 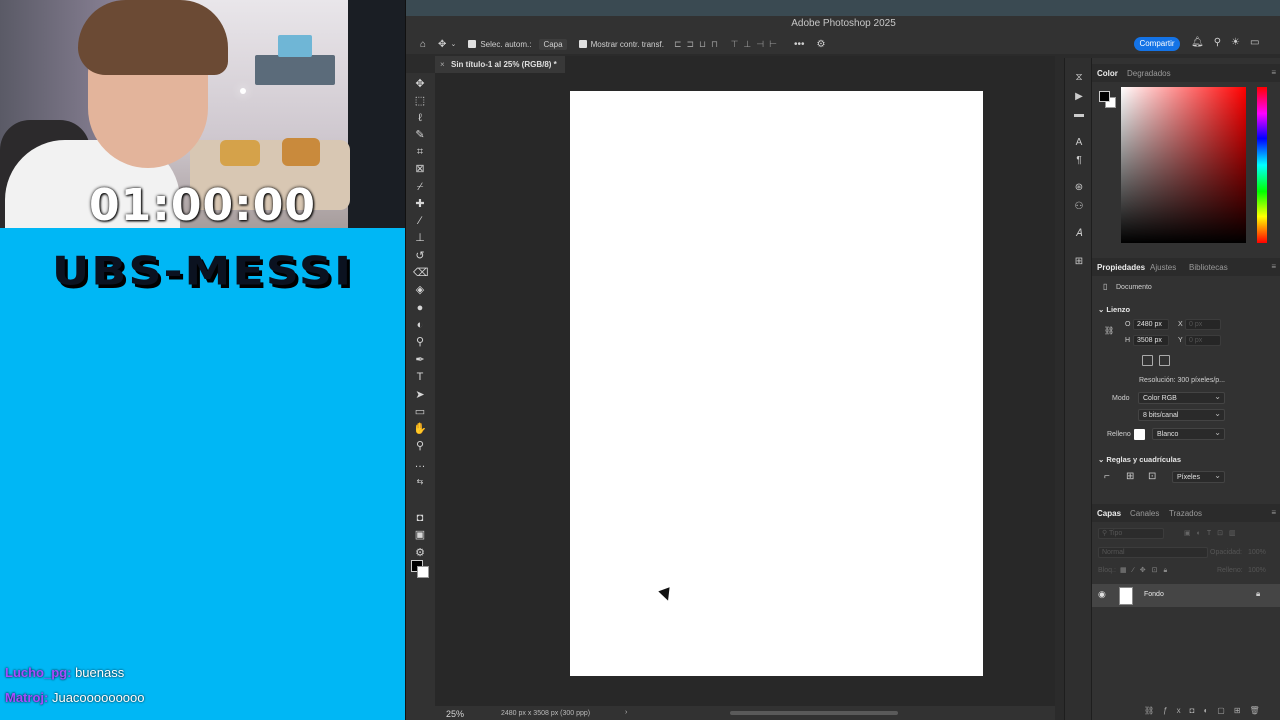 I want to click on sponge-tool-icon: ⚲, so click(x=420, y=342).